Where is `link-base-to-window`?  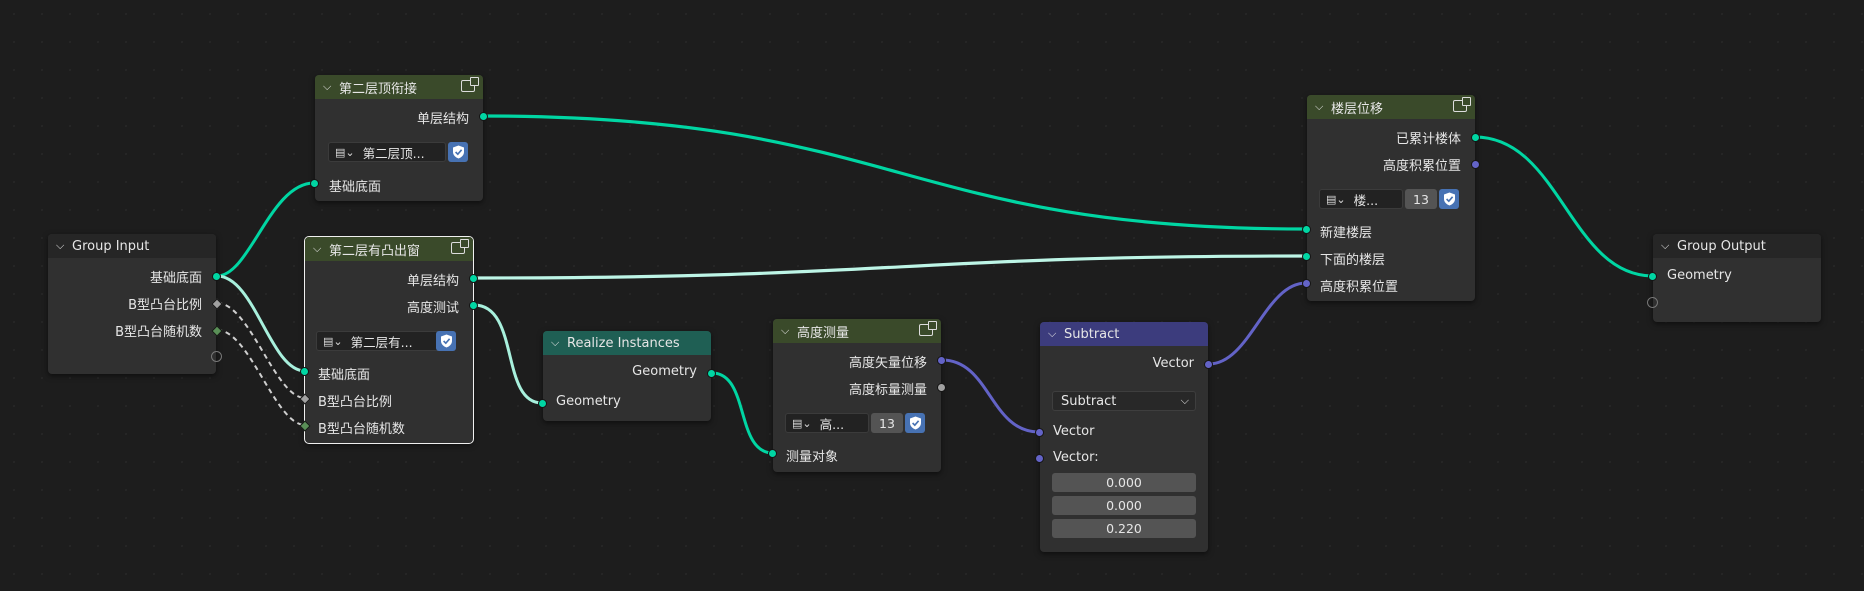 link-base-to-window is located at coordinates (261, 323).